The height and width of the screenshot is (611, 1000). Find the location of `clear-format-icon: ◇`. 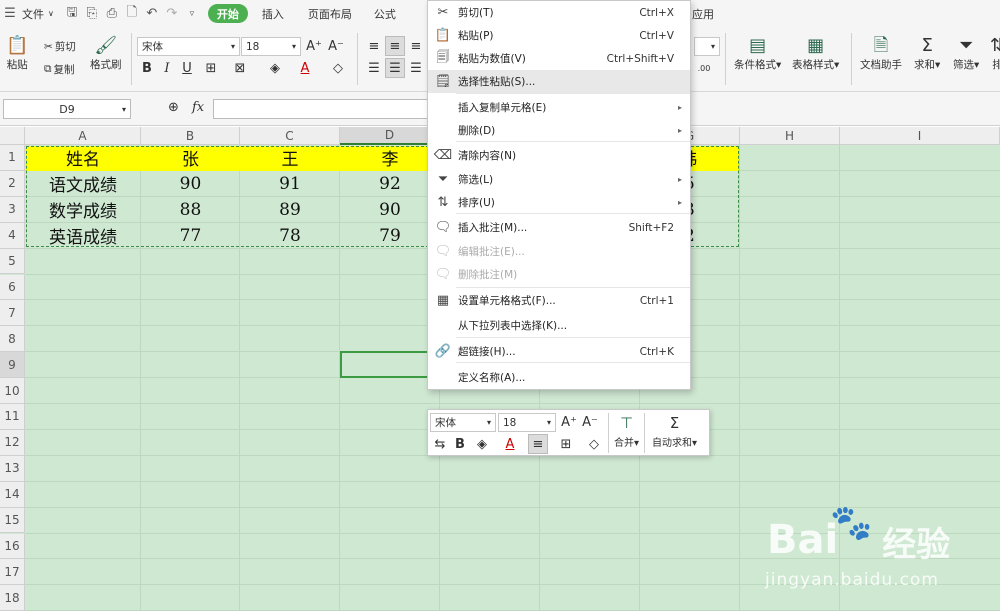

clear-format-icon: ◇ is located at coordinates (338, 68).